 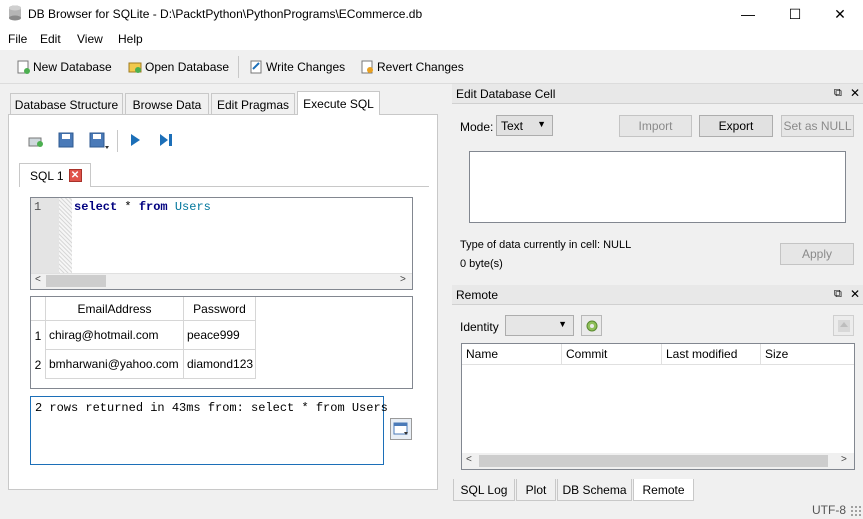 What do you see at coordinates (220, 335) in the screenshot?
I see `table-cell: peace999` at bounding box center [220, 335].